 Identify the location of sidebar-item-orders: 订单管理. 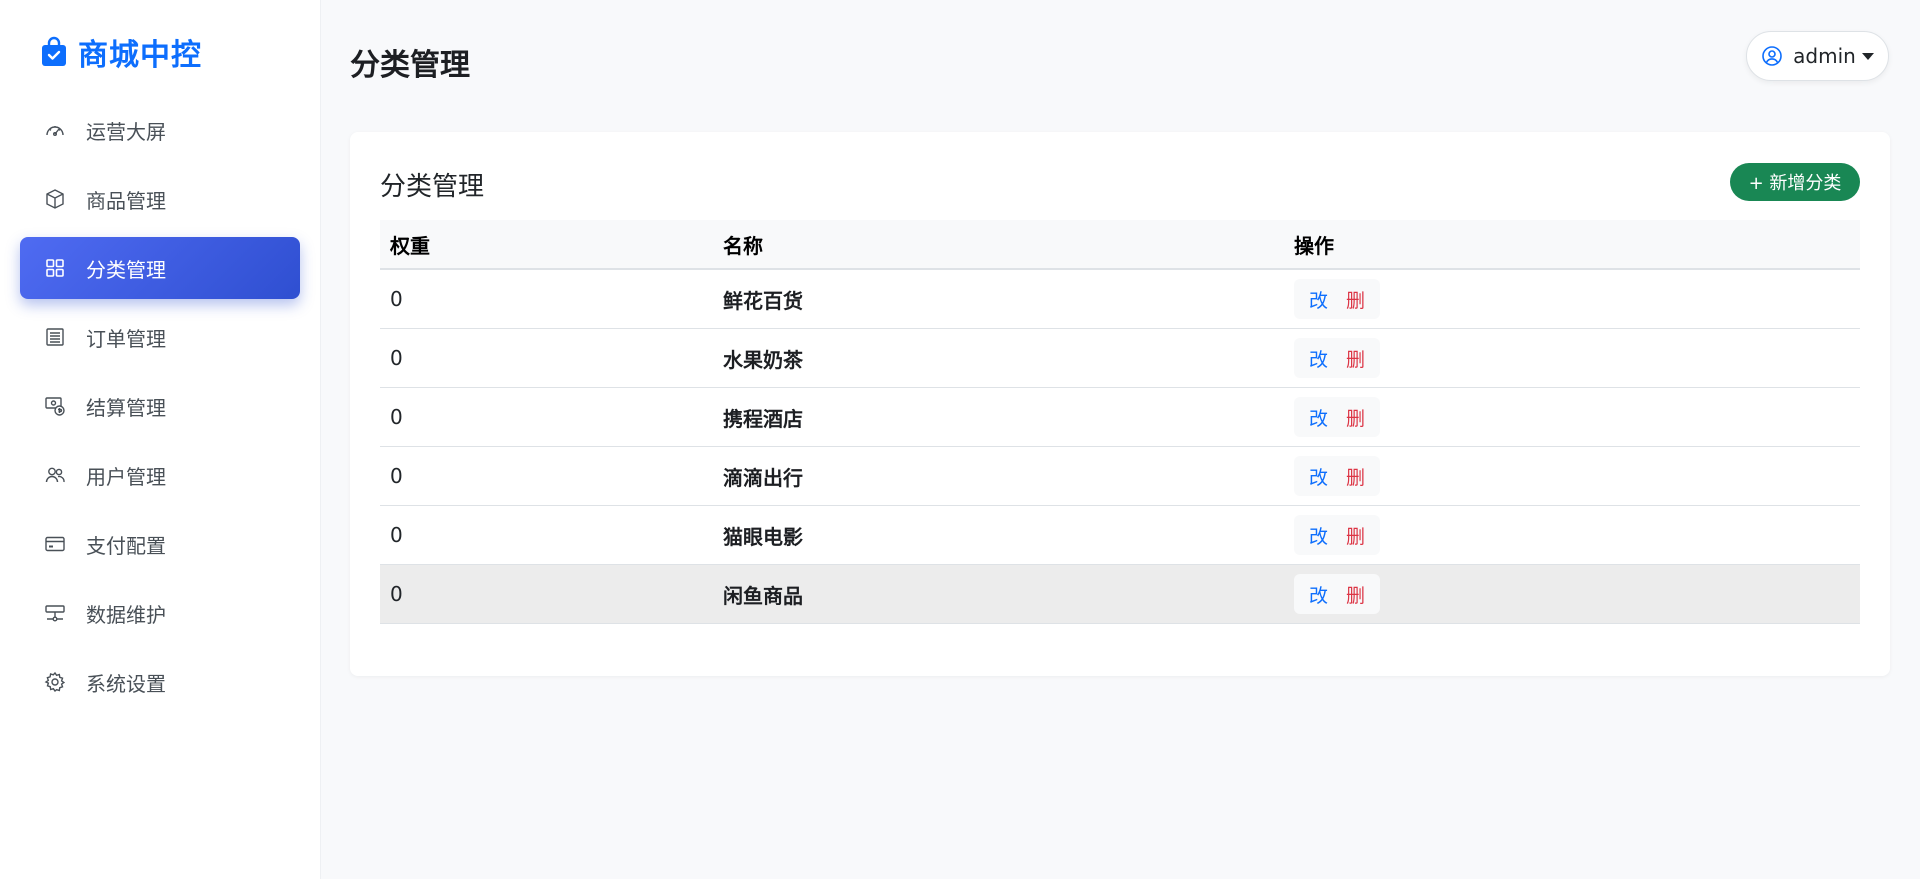
(160, 337).